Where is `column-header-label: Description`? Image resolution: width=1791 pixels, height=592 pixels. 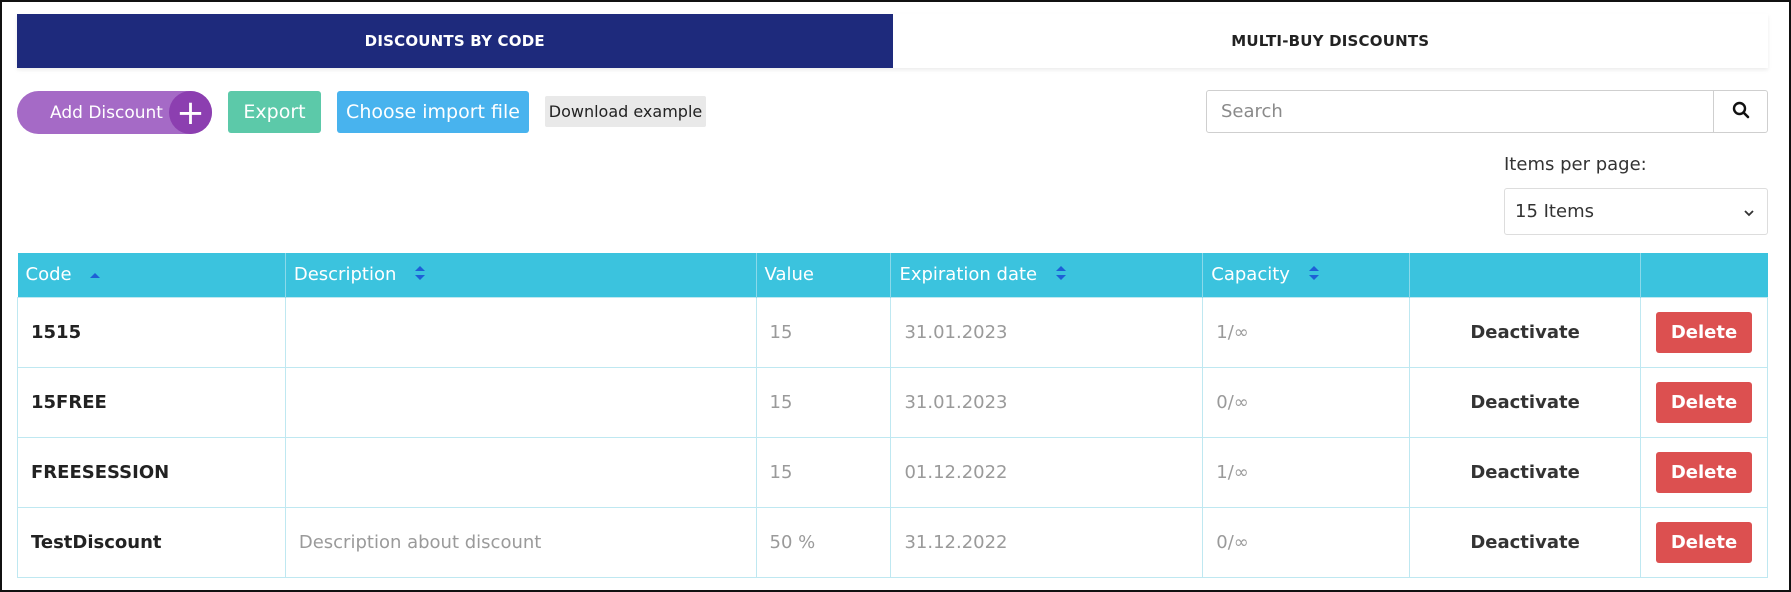 column-header-label: Description is located at coordinates (345, 274).